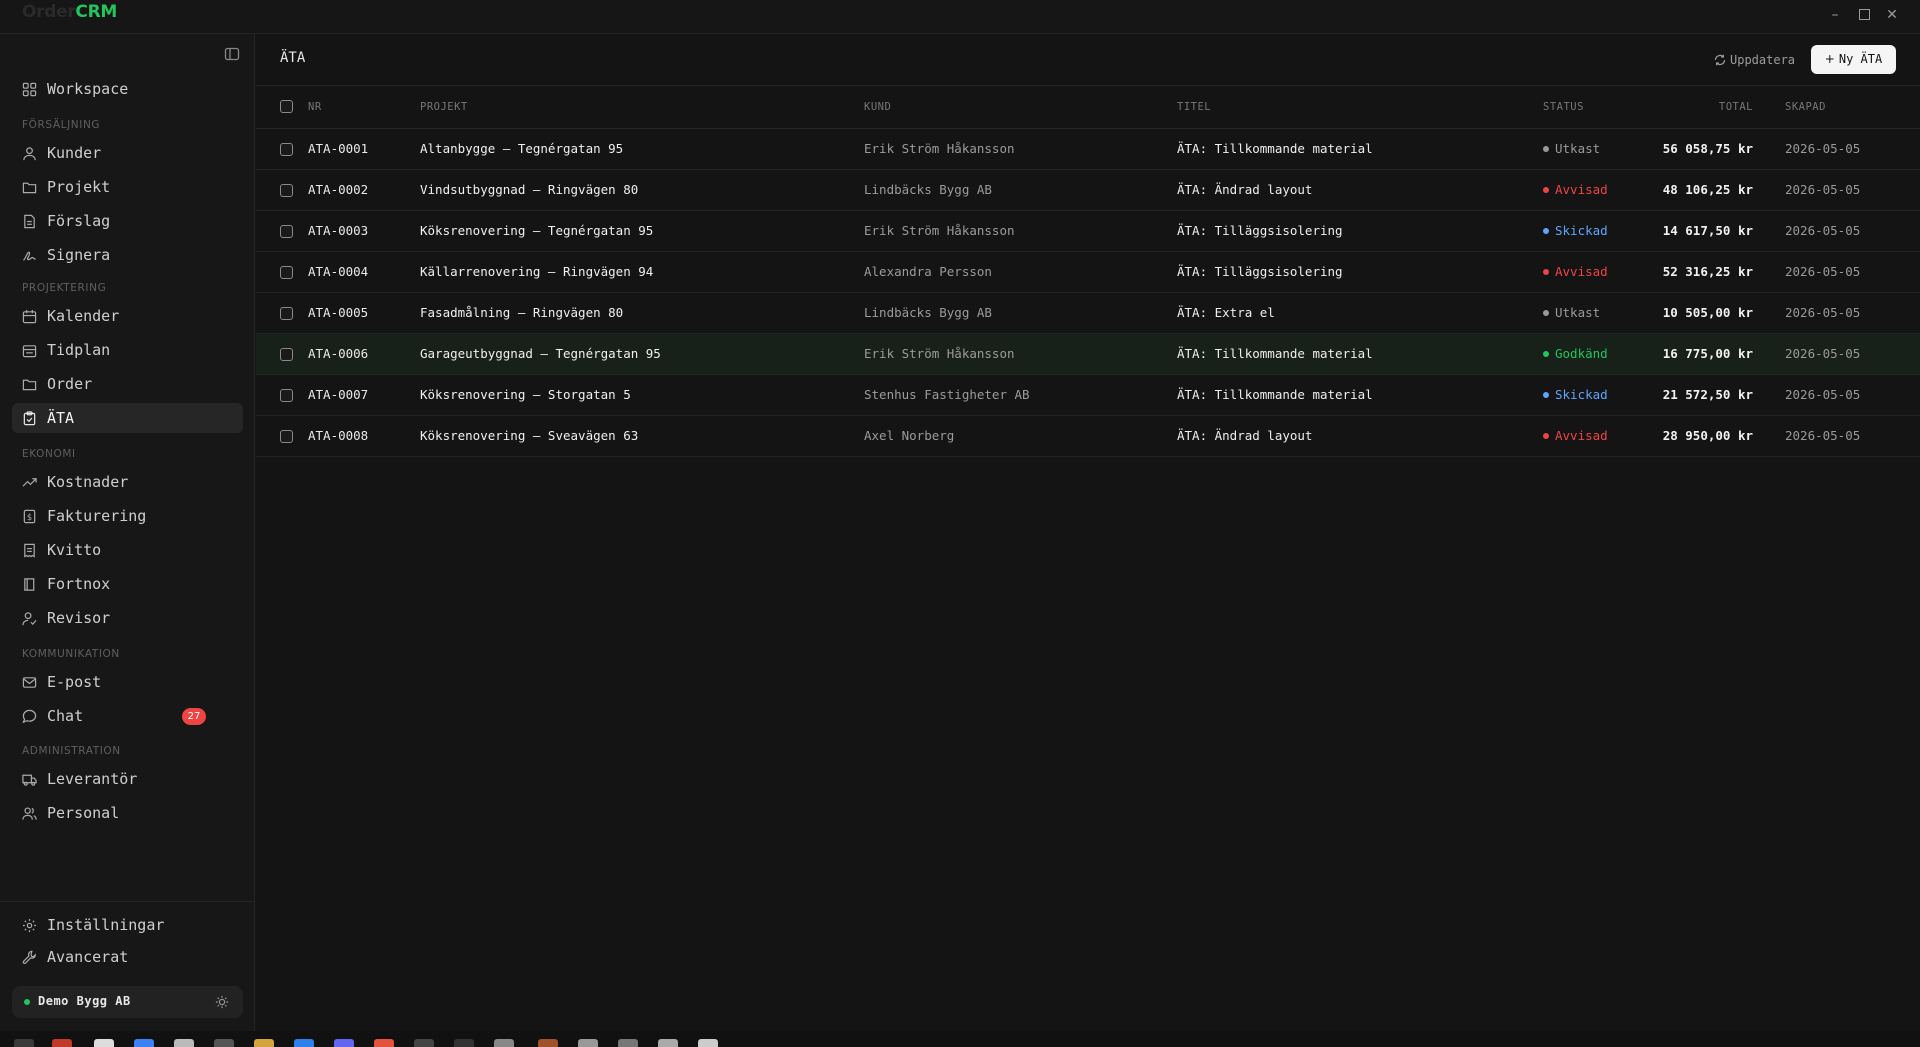 The image size is (1920, 1047). What do you see at coordinates (127, 418) in the screenshot?
I see `sidebar-item-ata: ÄTA` at bounding box center [127, 418].